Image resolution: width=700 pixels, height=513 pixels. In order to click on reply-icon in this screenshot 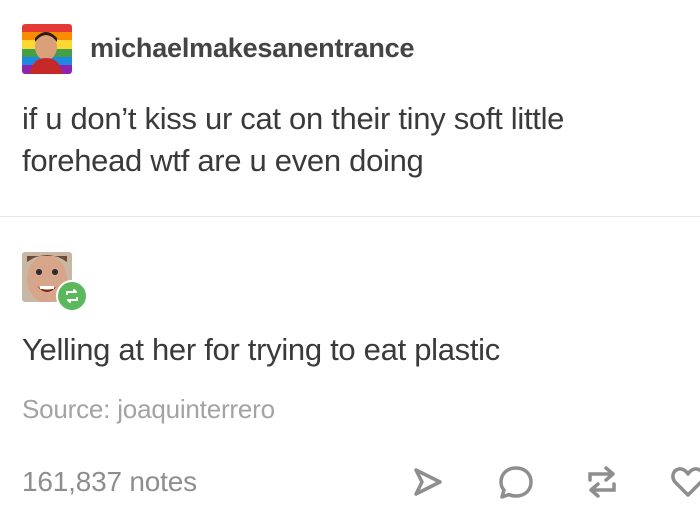, I will do `click(516, 482)`.